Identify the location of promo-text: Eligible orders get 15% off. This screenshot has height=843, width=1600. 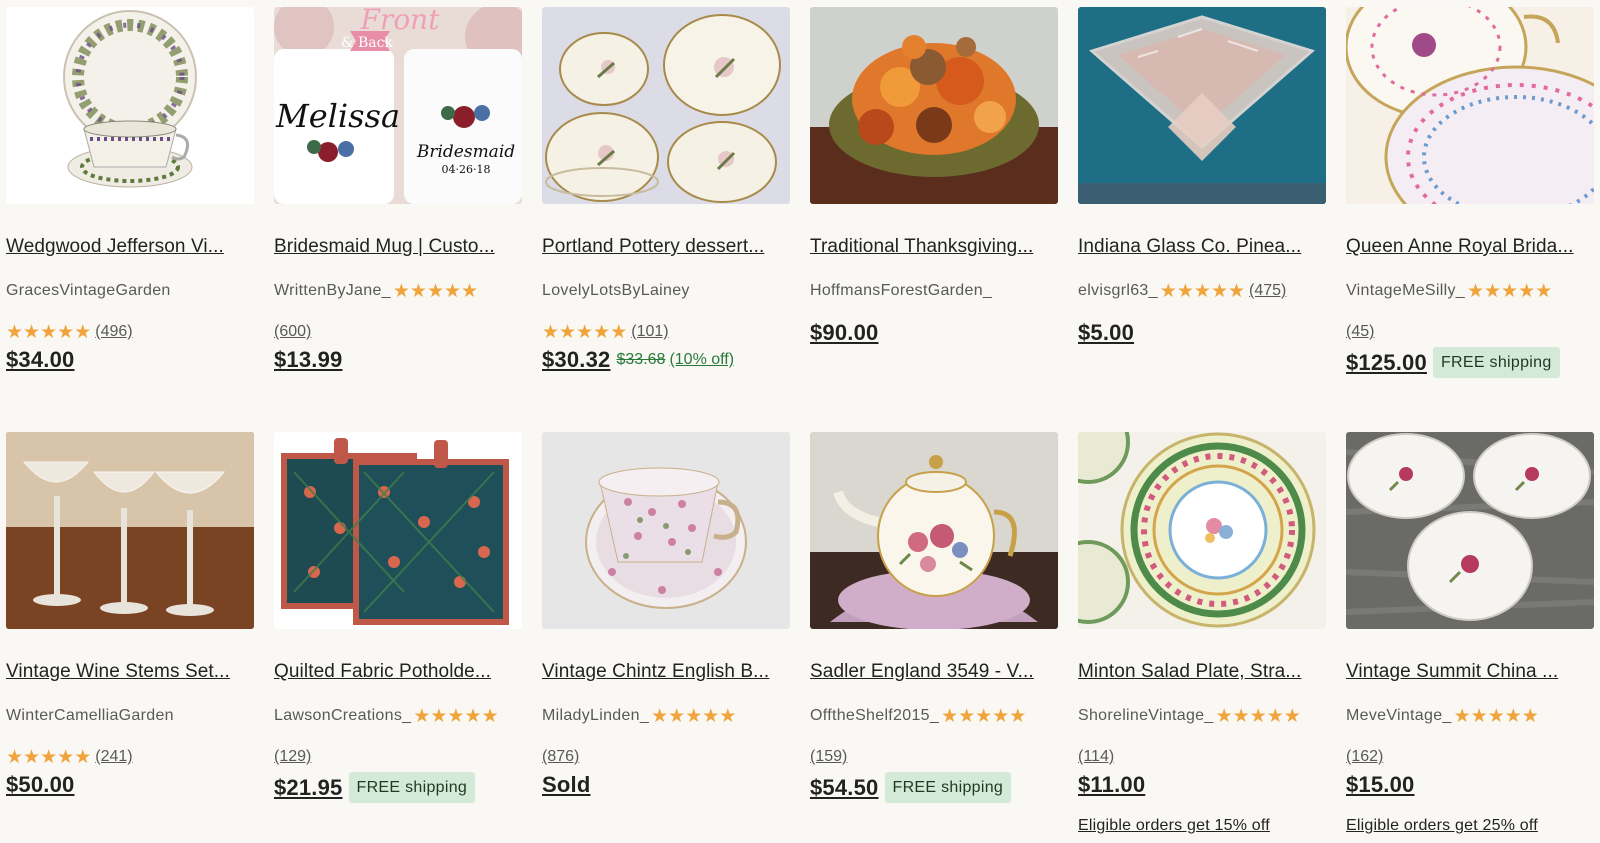
(1174, 826).